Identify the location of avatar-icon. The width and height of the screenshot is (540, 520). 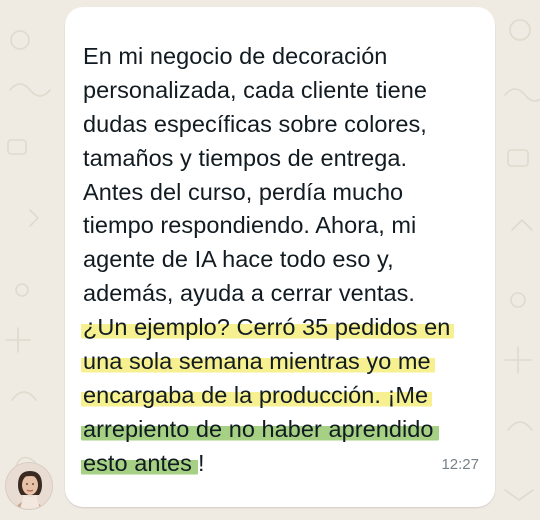
(29, 486).